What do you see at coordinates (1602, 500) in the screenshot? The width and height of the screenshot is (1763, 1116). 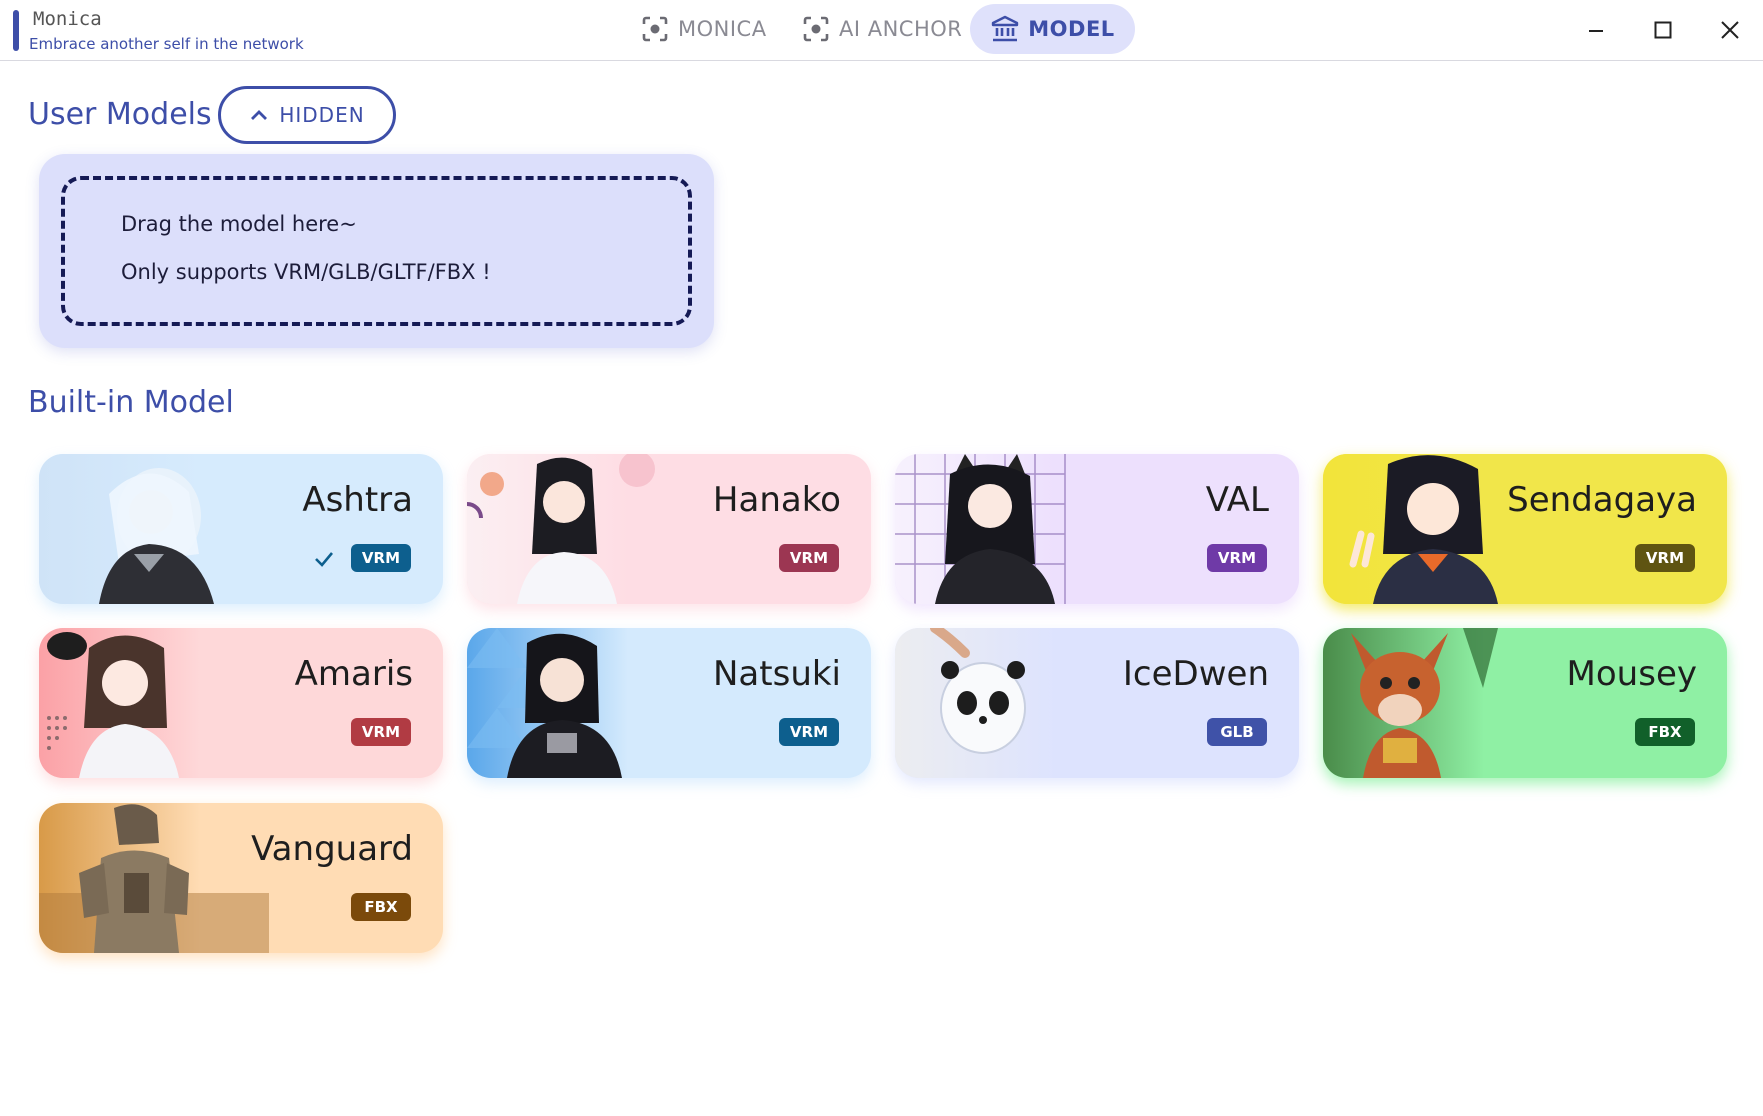 I see `model-name: Sendagaya` at bounding box center [1602, 500].